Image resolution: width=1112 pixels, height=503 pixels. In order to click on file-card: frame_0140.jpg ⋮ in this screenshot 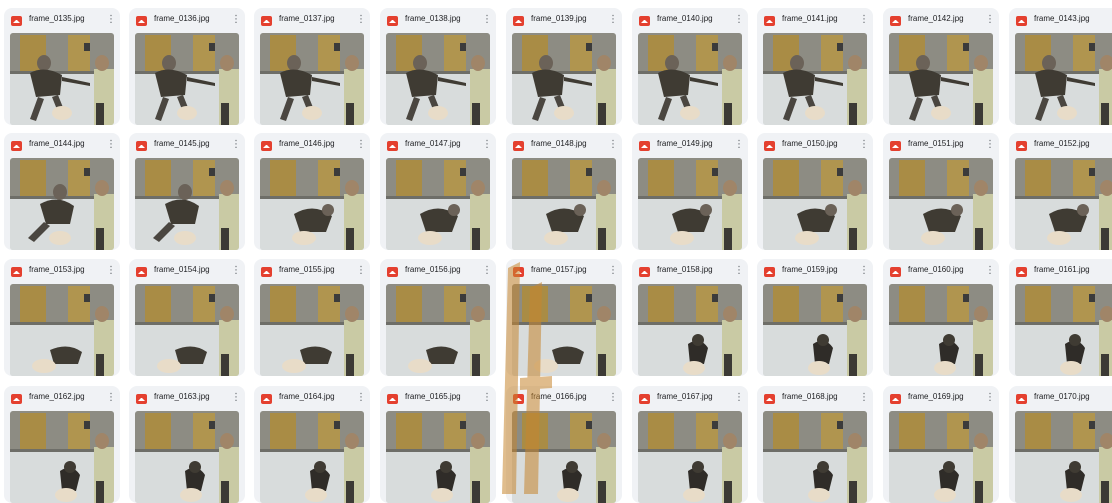, I will do `click(690, 66)`.